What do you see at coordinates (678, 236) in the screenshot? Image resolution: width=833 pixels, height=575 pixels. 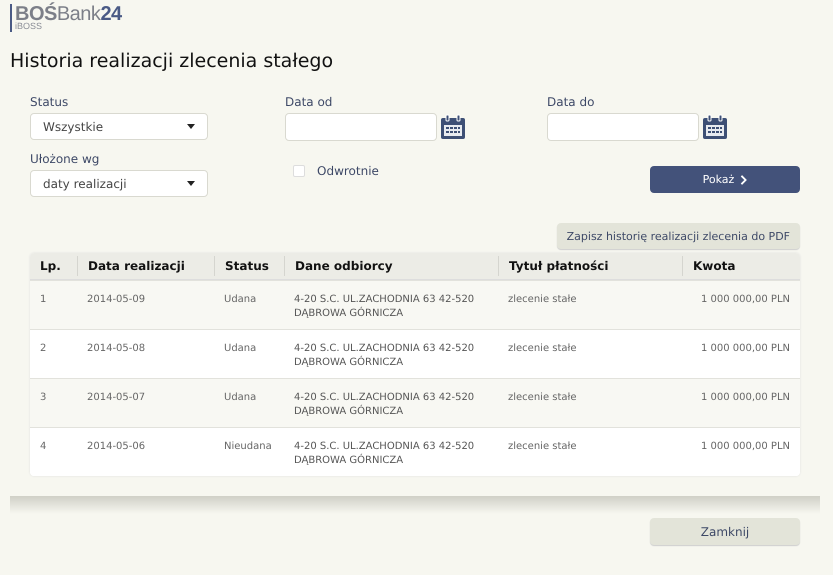 I see `save-pdf-button: Zapisz historię realizacji zlecenia do PDF` at bounding box center [678, 236].